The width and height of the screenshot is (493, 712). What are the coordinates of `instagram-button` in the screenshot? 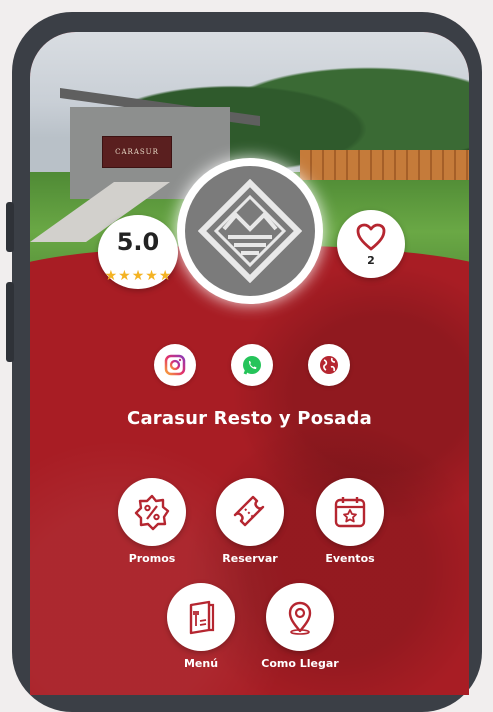 It's located at (175, 365).